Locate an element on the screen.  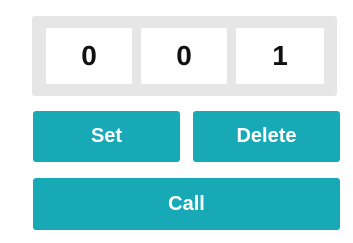
digit-box-3: 1 is located at coordinates (280, 56).